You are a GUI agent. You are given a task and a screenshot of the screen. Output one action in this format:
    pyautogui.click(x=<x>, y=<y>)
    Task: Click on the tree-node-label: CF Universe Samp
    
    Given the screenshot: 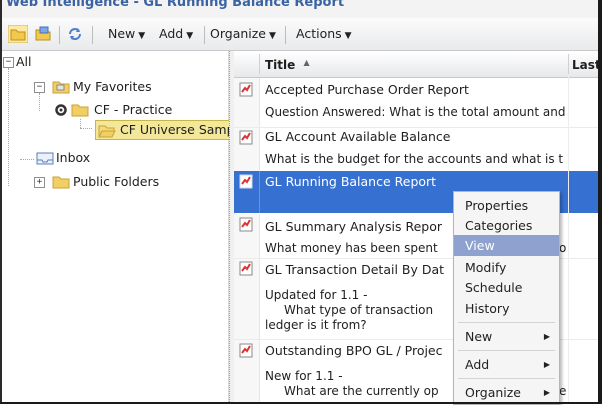 What is the action you would take?
    pyautogui.click(x=177, y=129)
    